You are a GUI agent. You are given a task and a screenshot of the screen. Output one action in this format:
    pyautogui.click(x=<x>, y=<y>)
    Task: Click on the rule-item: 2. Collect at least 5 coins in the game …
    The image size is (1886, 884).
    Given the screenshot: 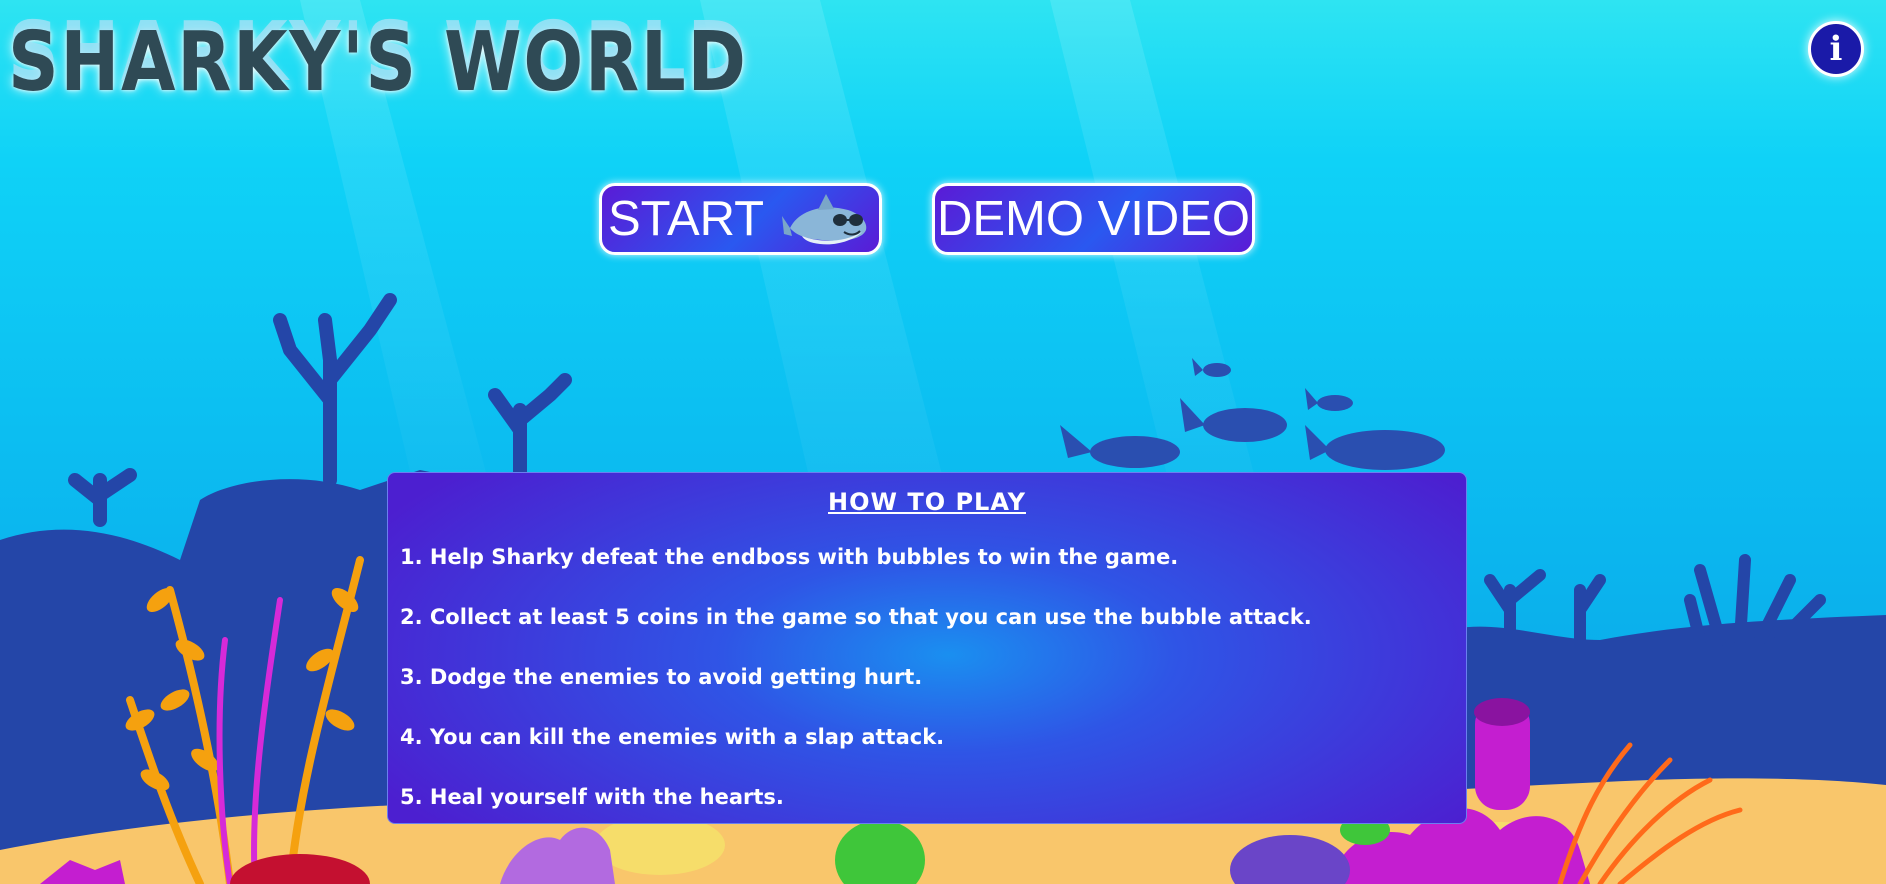 What is the action you would take?
    pyautogui.click(x=856, y=617)
    